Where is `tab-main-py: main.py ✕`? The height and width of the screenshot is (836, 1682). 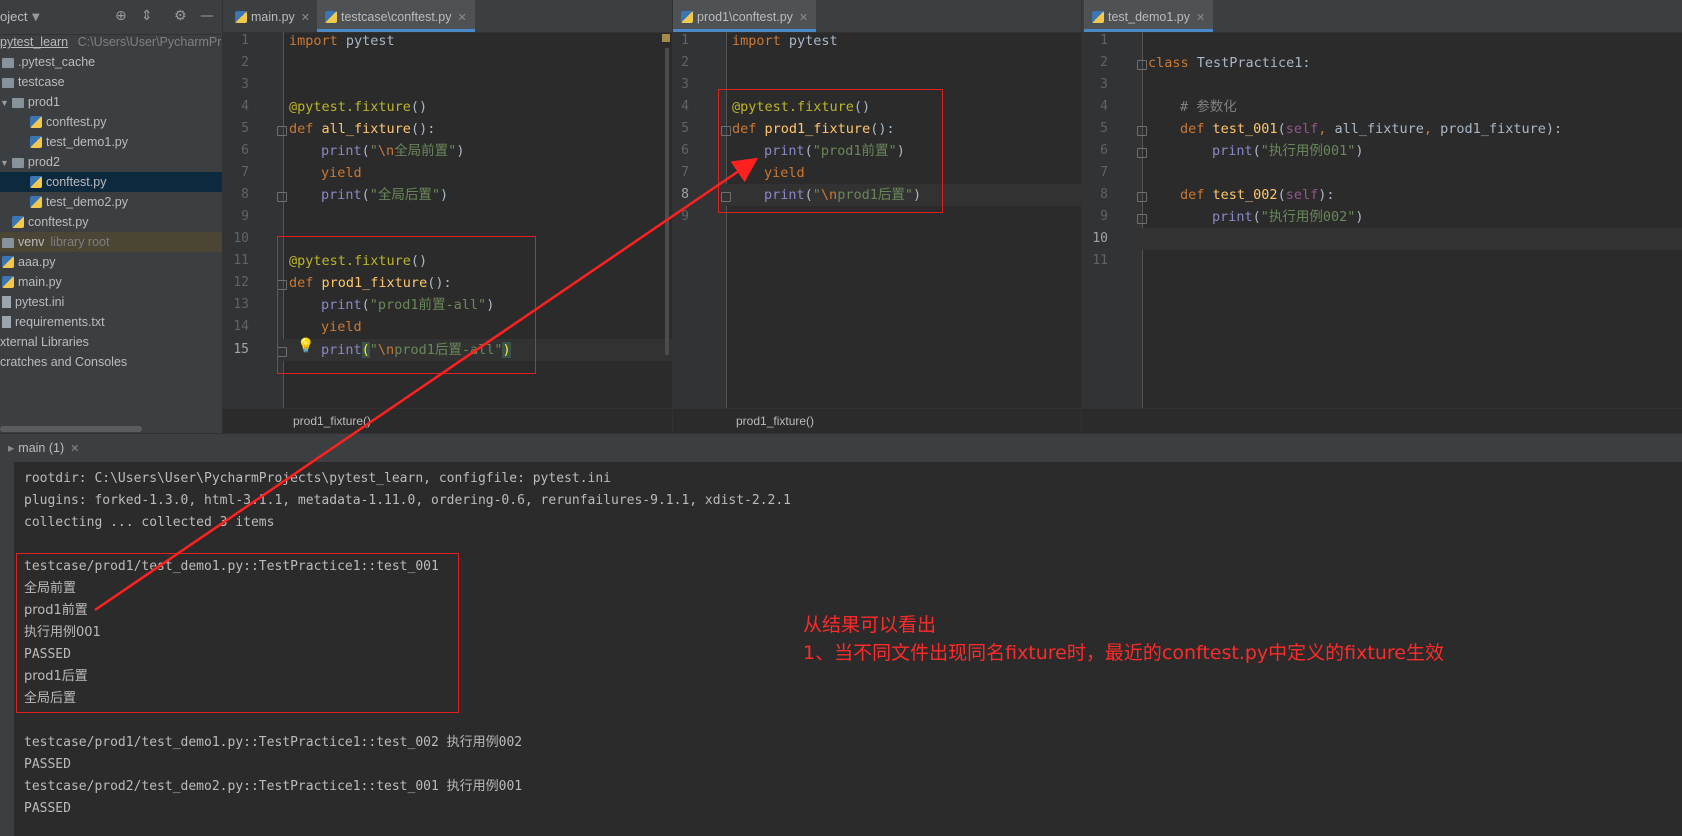 tab-main-py: main.py ✕ is located at coordinates (272, 16).